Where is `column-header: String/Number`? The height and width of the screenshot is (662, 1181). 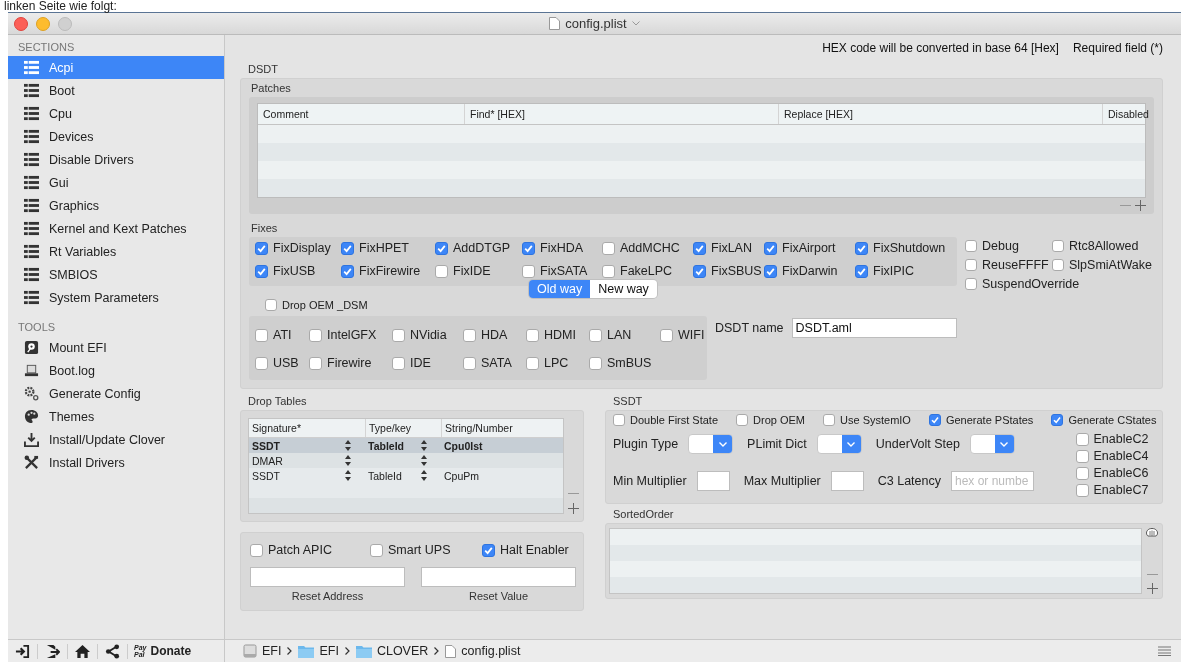 column-header: String/Number is located at coordinates (502, 428).